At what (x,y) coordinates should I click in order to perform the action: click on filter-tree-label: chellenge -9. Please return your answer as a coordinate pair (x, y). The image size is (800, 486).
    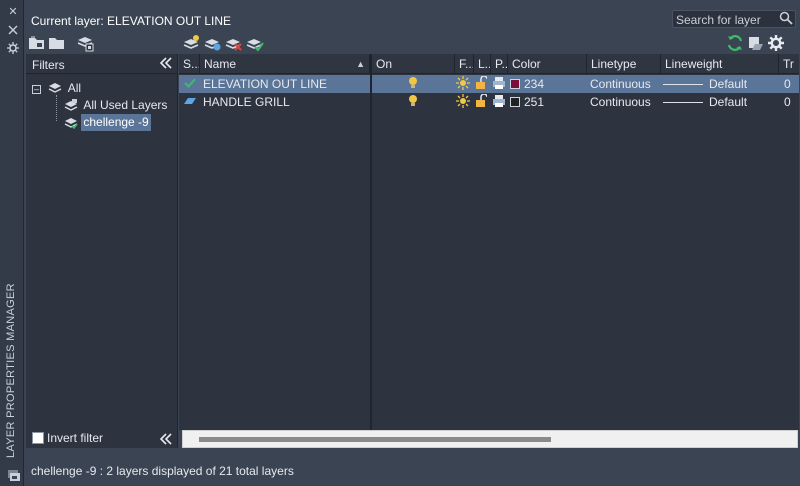
    Looking at the image, I should click on (116, 122).